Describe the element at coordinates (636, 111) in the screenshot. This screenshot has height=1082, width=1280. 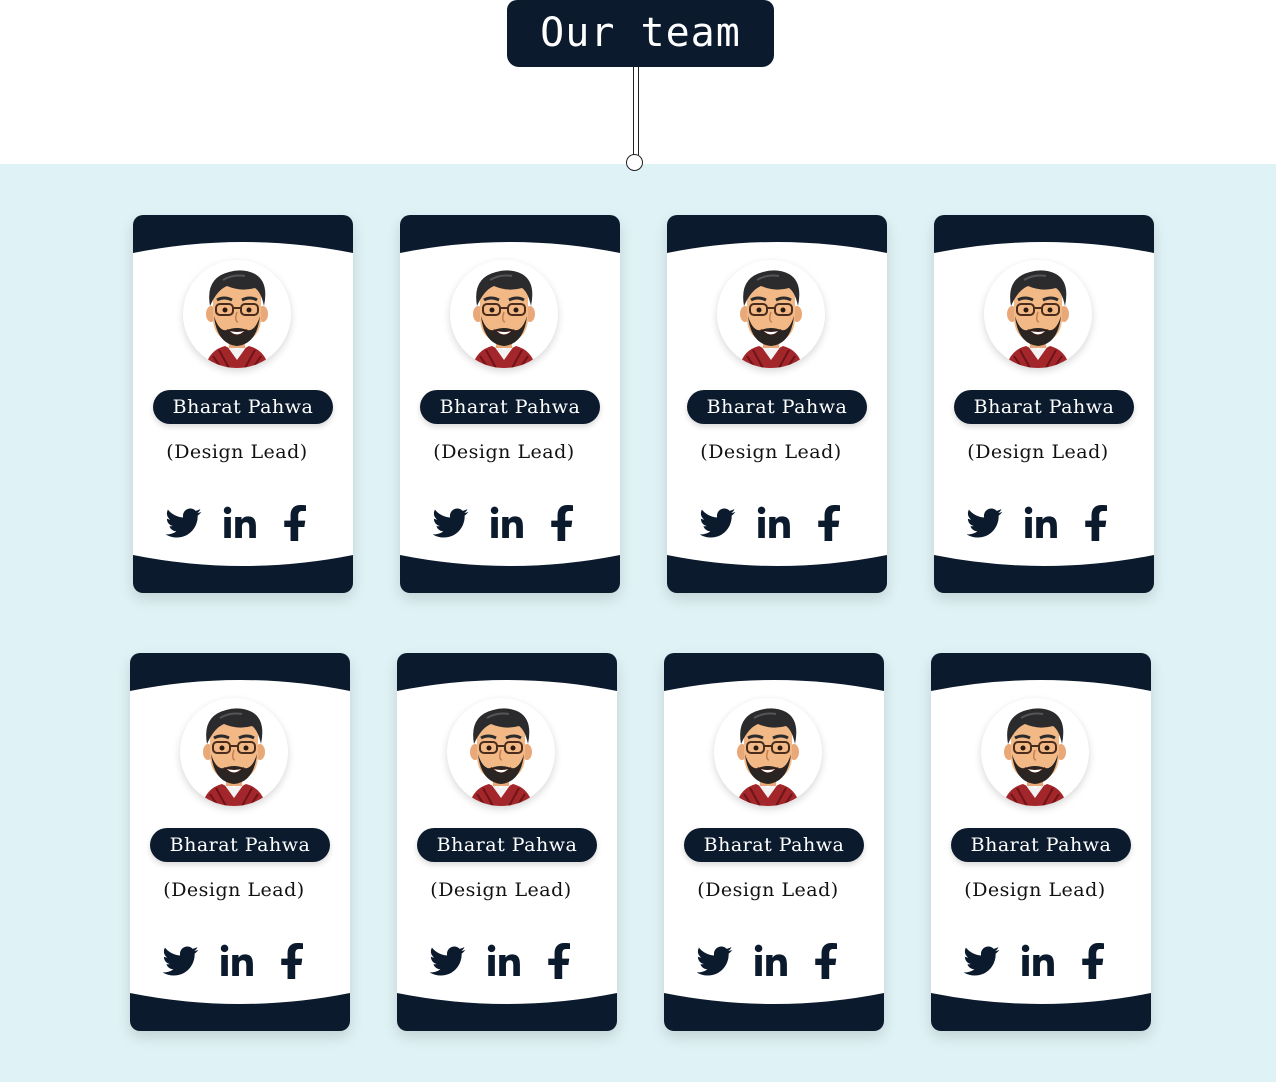
I see `title-connector-line` at that location.